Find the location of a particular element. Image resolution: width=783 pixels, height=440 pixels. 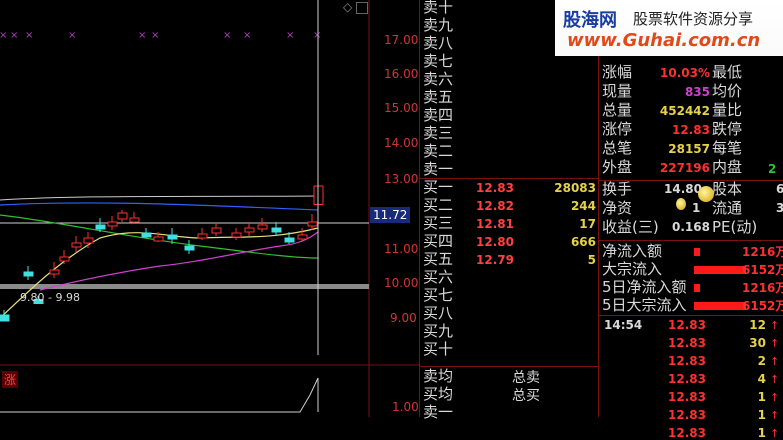

scroll-icon is located at coordinates (362, 8).